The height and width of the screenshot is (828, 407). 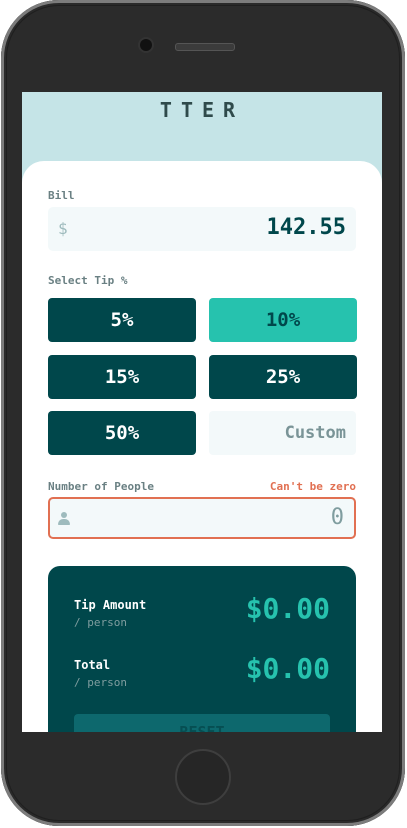 I want to click on select-tip-label: Select Tip %, so click(x=88, y=280).